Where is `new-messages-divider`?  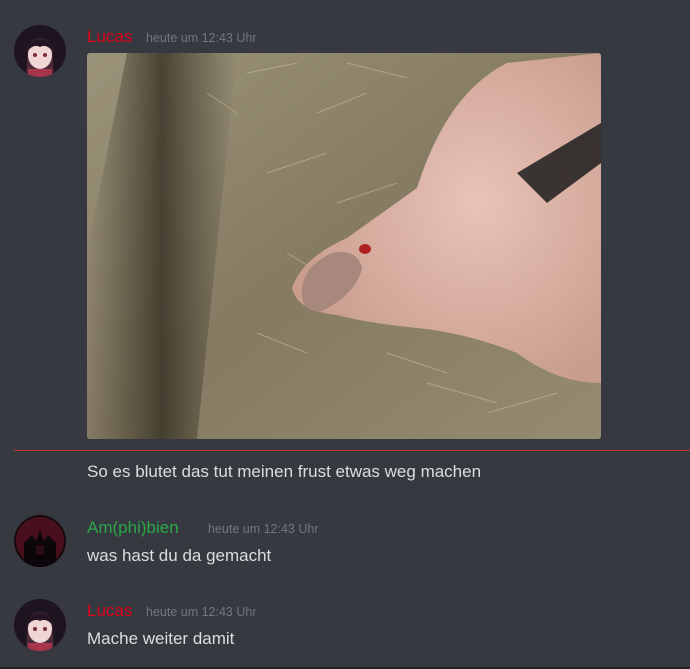
new-messages-divider is located at coordinates (352, 450).